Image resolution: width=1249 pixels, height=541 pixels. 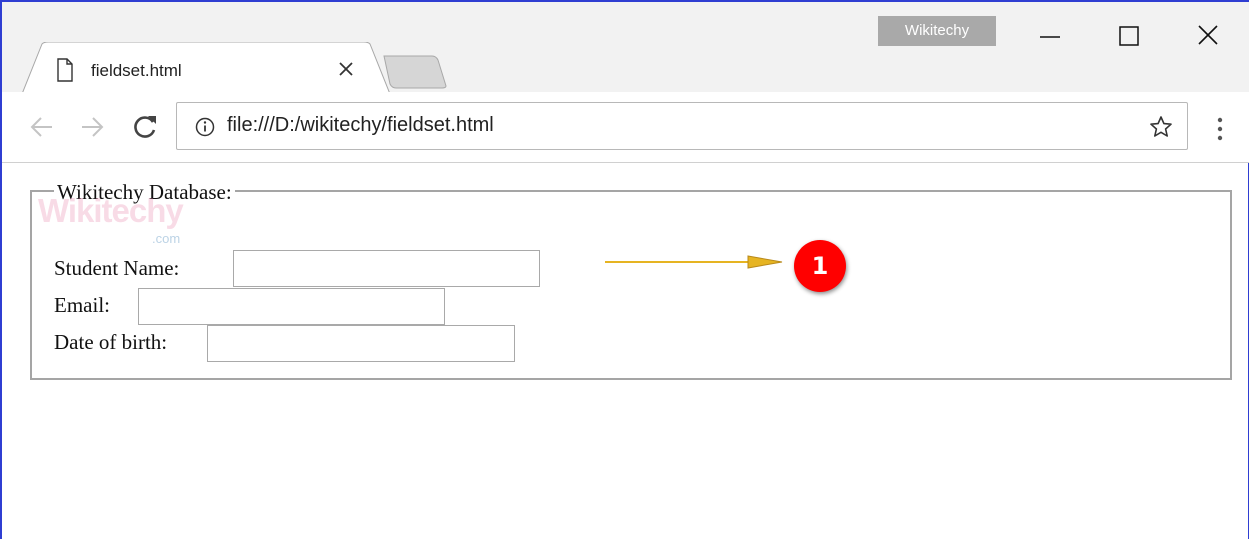 I want to click on back-icon, so click(x=43, y=127).